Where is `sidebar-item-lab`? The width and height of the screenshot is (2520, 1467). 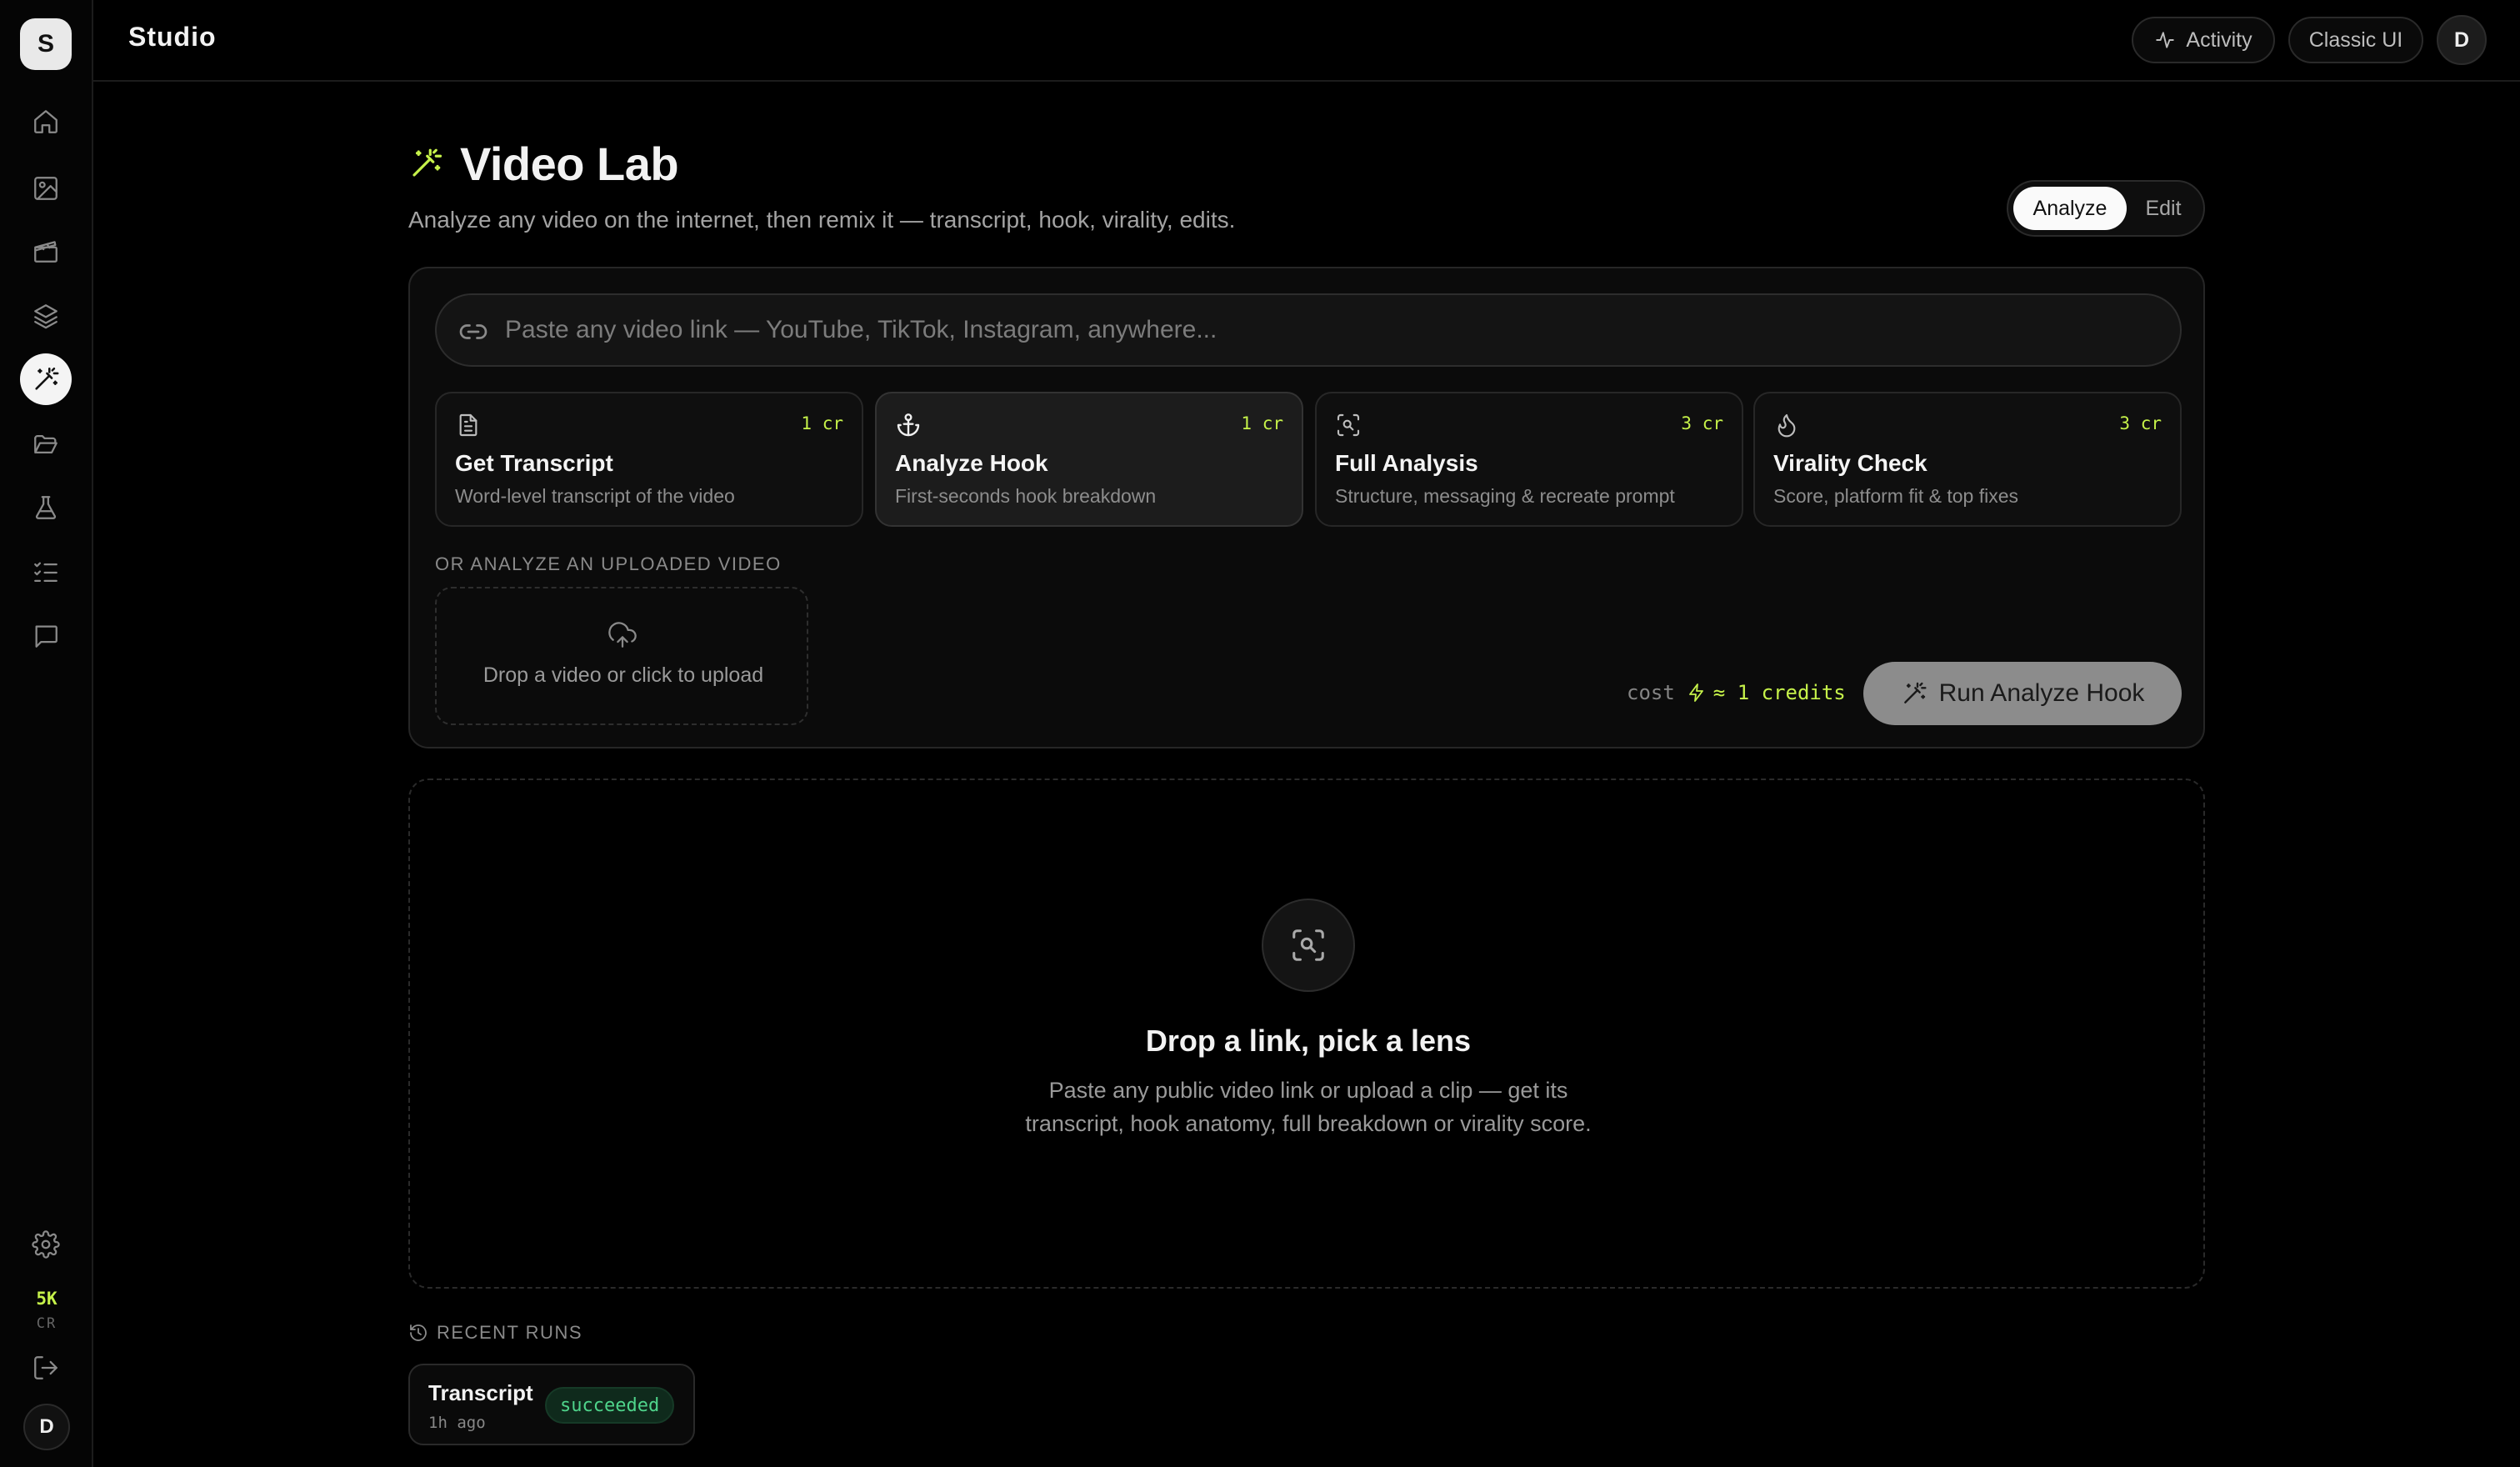
sidebar-item-lab is located at coordinates (46, 507).